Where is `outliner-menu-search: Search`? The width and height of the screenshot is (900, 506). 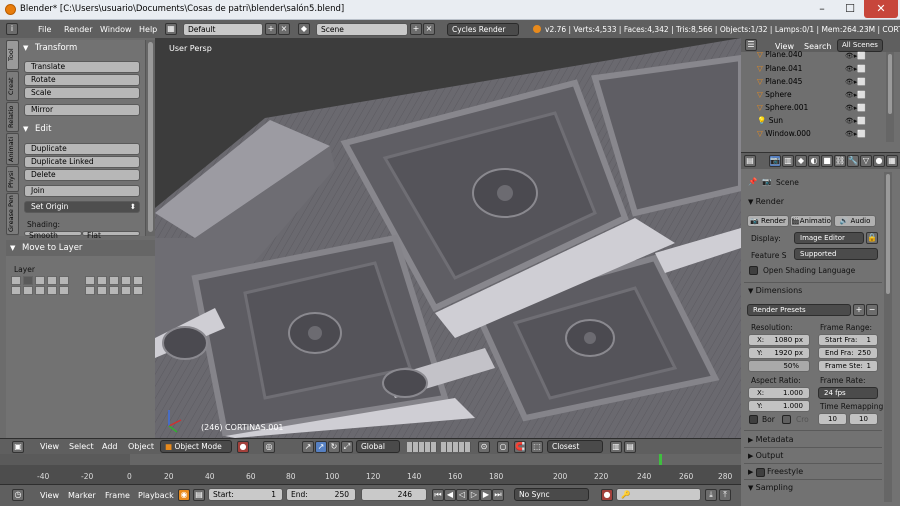
outliner-menu-search: Search is located at coordinates (817, 46).